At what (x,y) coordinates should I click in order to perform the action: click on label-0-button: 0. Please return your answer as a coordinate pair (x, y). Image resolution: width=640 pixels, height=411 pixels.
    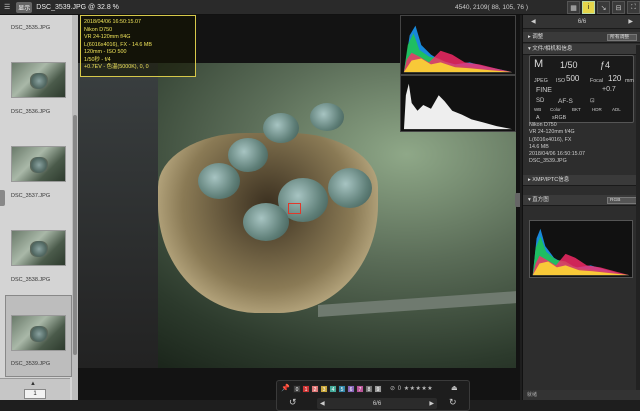
    Looking at the image, I should click on (297, 389).